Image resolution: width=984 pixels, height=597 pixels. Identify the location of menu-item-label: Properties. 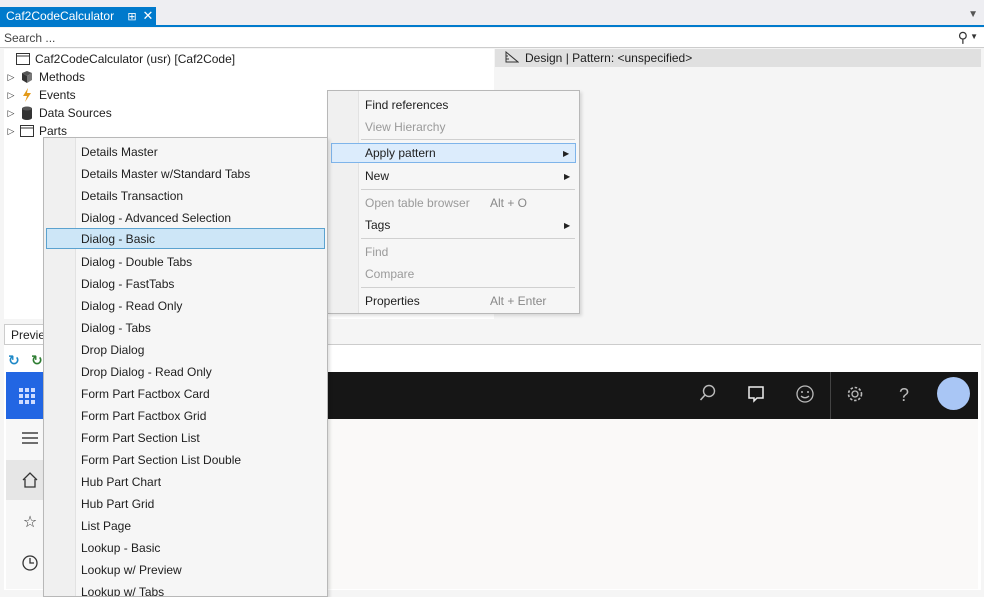
(392, 301).